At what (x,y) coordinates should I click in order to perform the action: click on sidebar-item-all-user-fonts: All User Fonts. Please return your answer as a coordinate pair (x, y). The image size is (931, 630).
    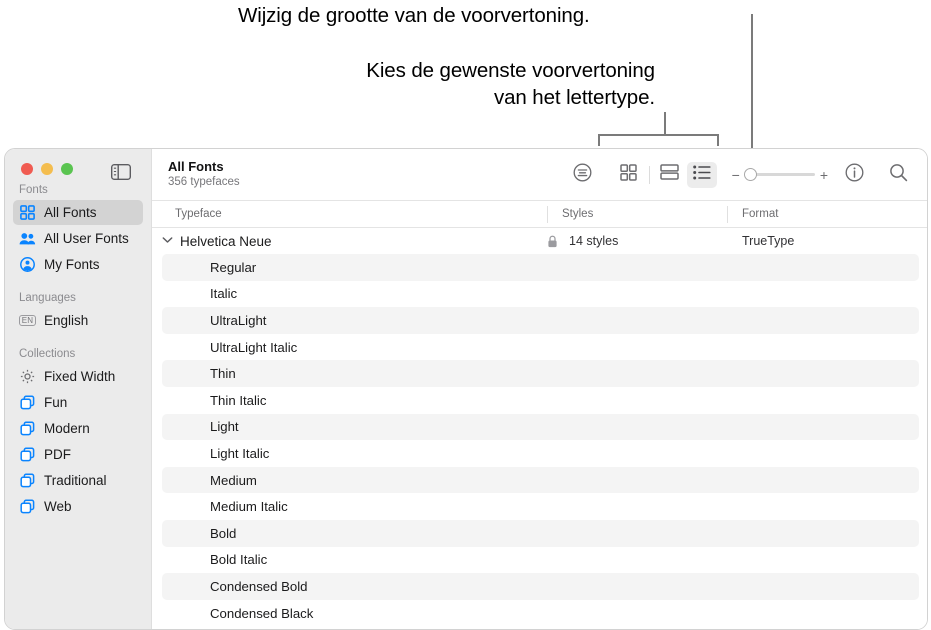
    Looking at the image, I should click on (78, 238).